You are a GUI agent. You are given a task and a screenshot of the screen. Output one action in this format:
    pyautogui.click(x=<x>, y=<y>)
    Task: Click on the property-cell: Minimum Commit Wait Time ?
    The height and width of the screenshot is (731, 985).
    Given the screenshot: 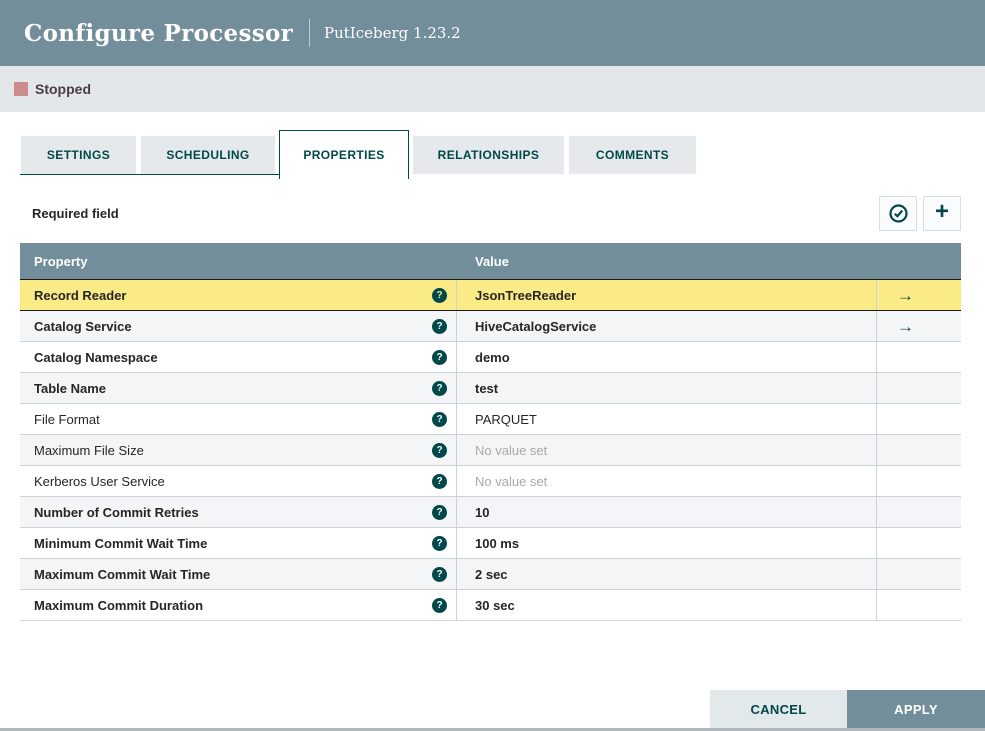 What is the action you would take?
    pyautogui.click(x=238, y=543)
    